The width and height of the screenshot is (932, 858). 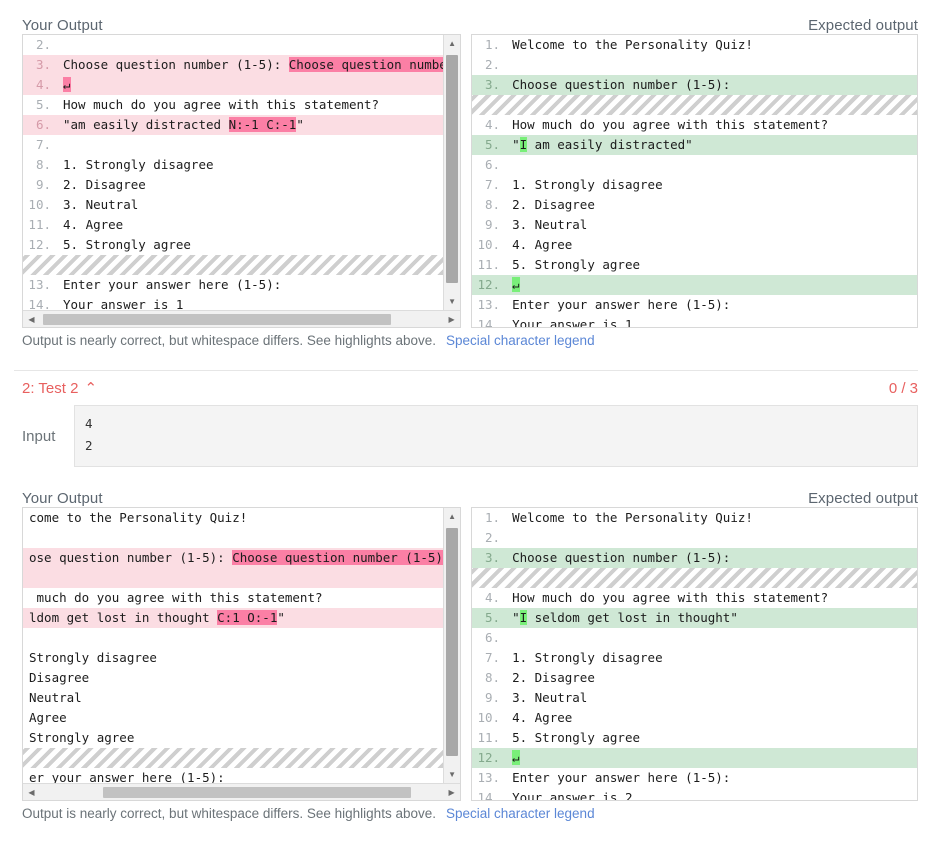 What do you see at coordinates (711, 285) in the screenshot?
I see `diff-line-text: ↵` at bounding box center [711, 285].